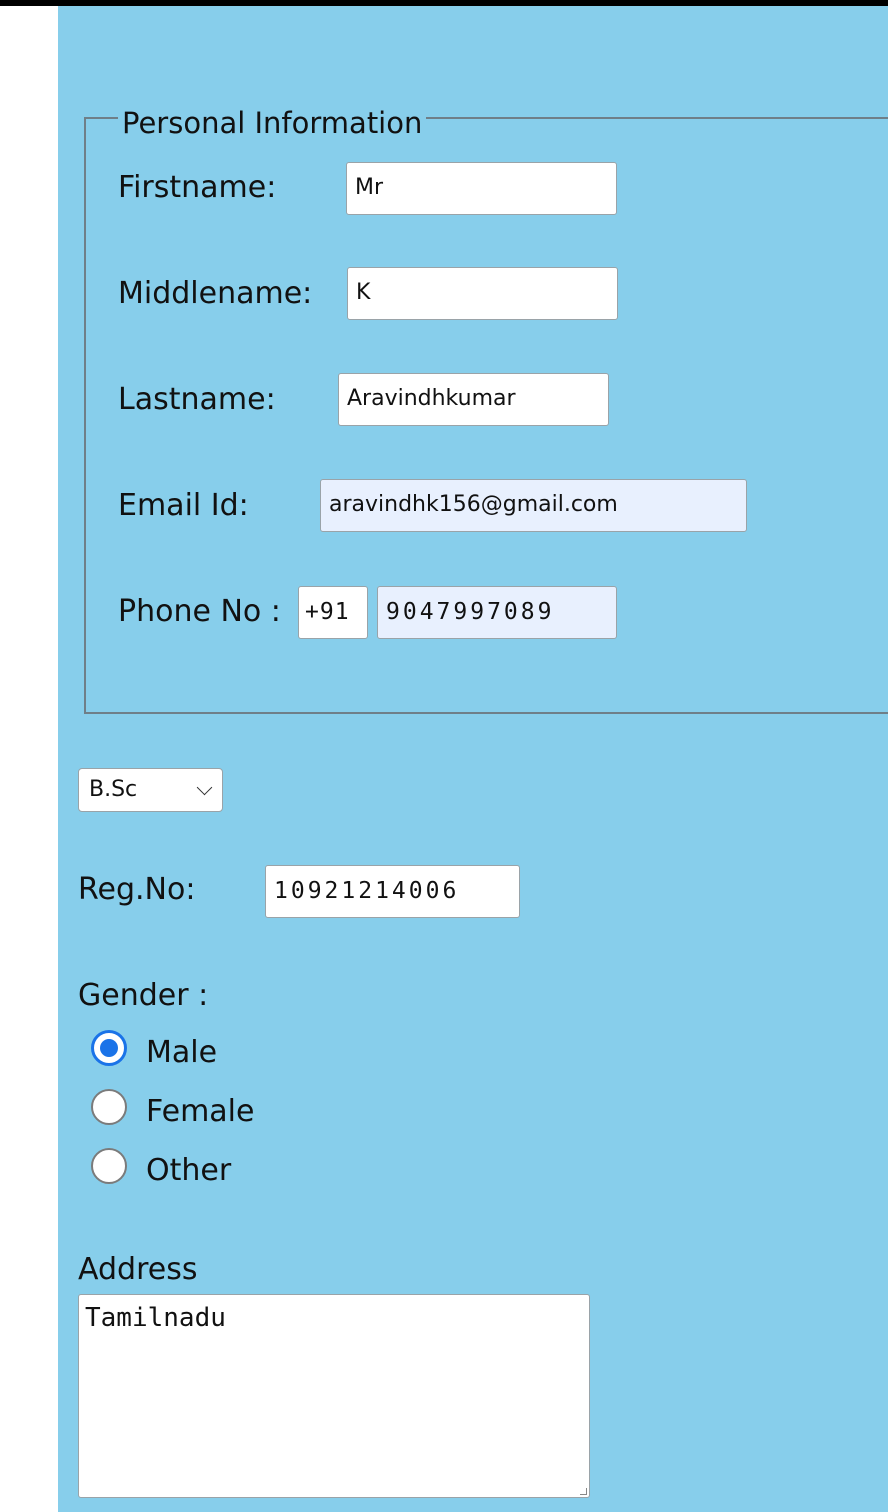 The height and width of the screenshot is (1512, 888). I want to click on chevron-down-icon, so click(204, 787).